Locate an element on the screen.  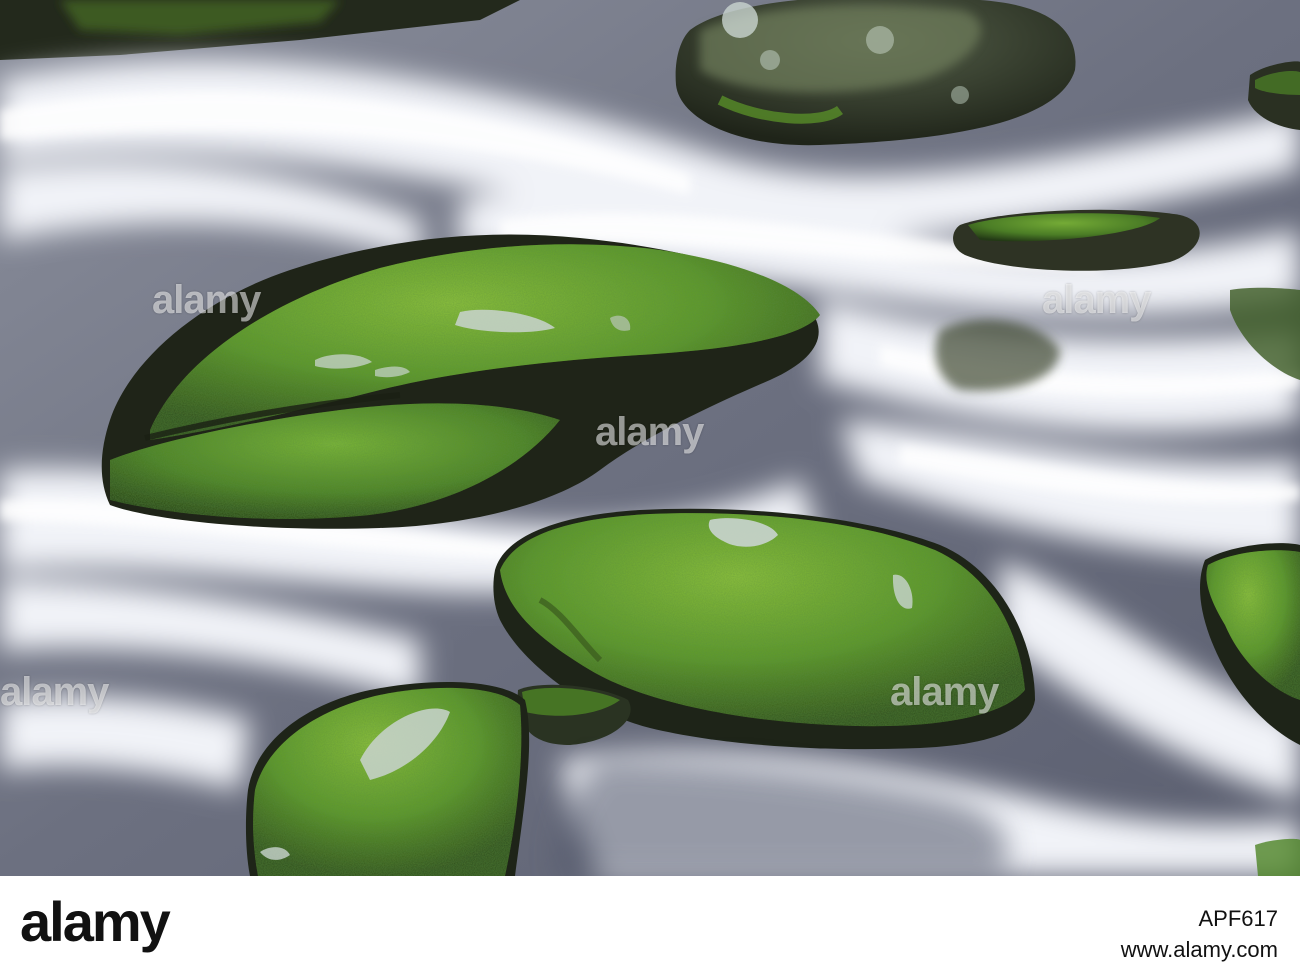
footer-bar: alamy APF617 www.alamy.com is located at coordinates (650, 921).